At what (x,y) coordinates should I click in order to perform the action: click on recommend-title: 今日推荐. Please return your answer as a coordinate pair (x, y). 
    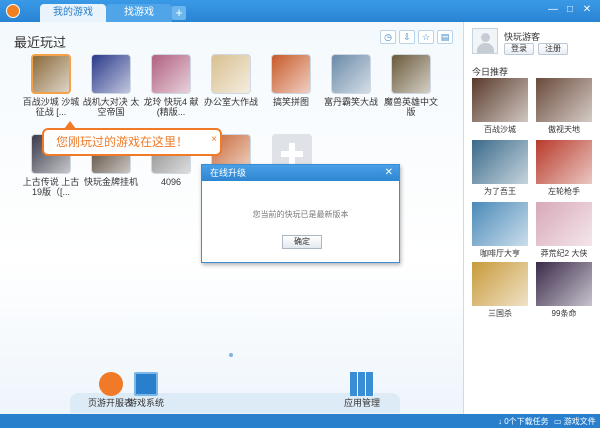
    Looking at the image, I should click on (490, 72).